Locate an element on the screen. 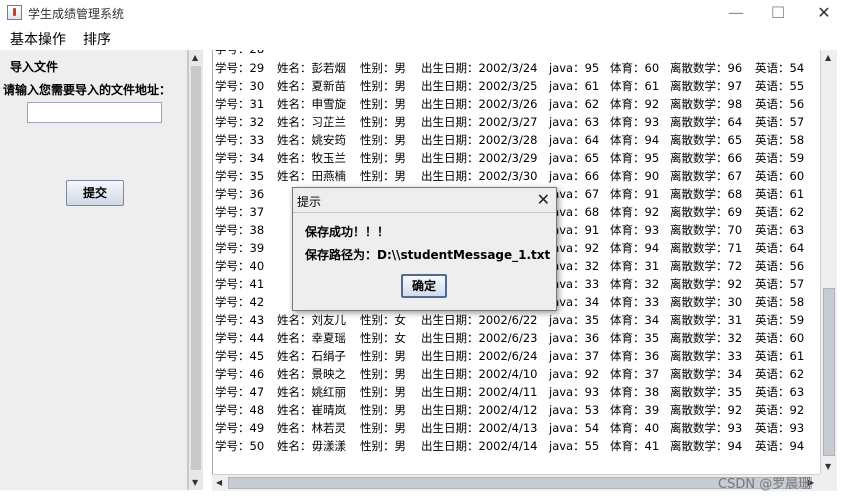 Image resolution: width=850 pixels, height=500 pixels. cell-id: 学号：33 is located at coordinates (240, 140).